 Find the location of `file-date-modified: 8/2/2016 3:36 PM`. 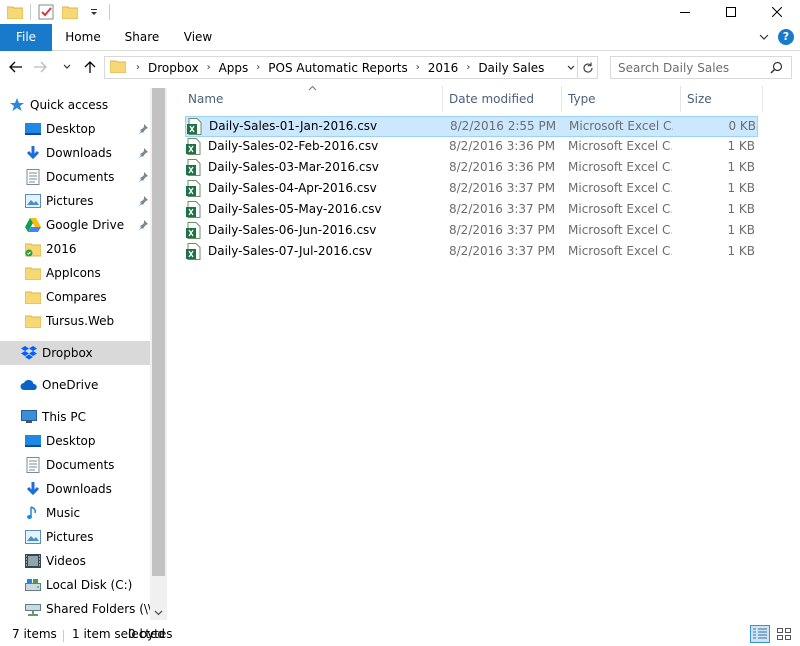

file-date-modified: 8/2/2016 3:36 PM is located at coordinates (502, 167).